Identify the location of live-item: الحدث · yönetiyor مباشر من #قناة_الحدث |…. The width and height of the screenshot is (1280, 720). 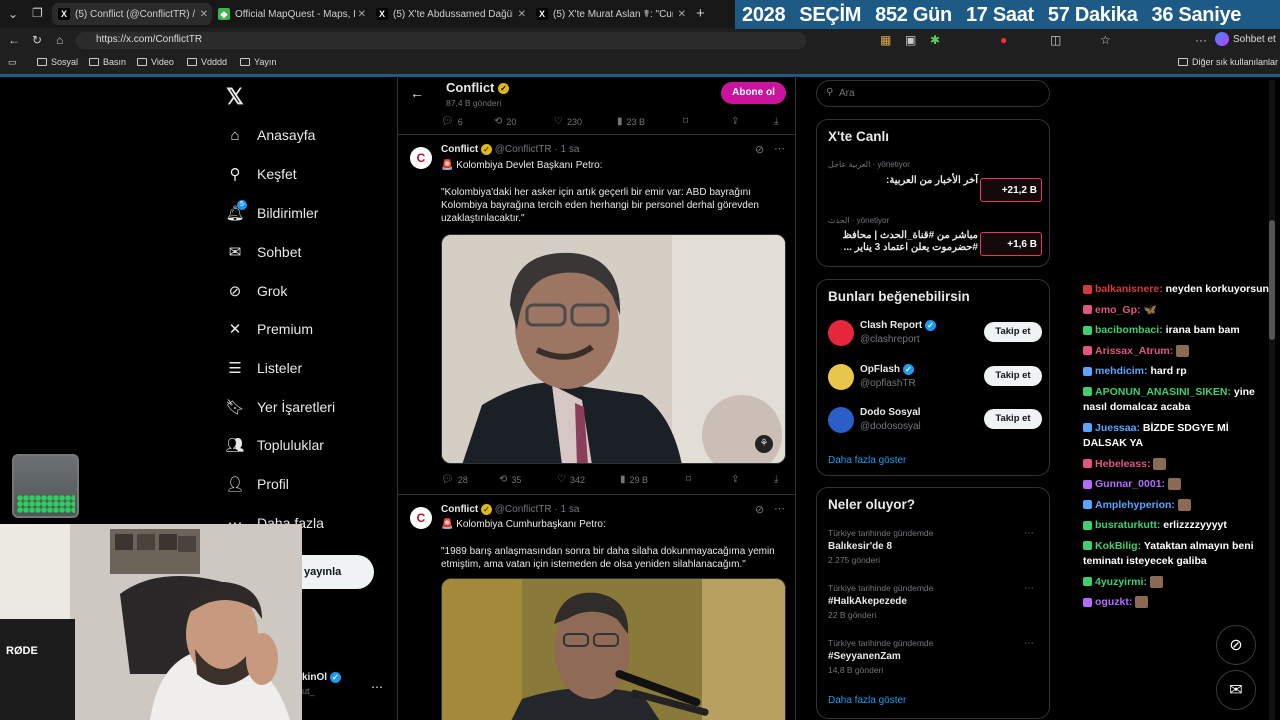
(935, 238).